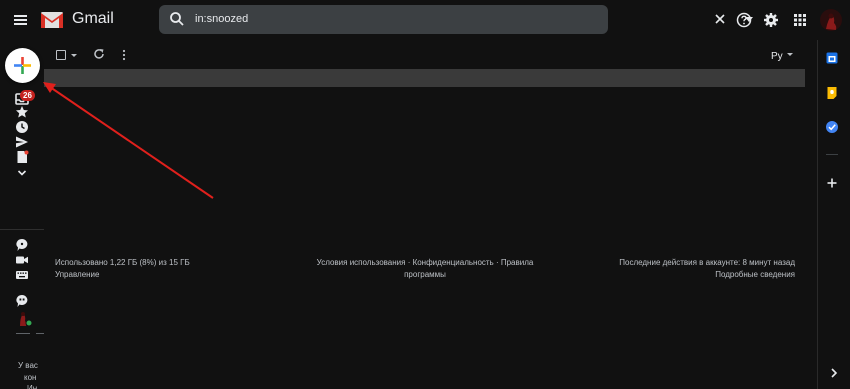  I want to click on top-header: Gmail in:snoozed, so click(425, 20).